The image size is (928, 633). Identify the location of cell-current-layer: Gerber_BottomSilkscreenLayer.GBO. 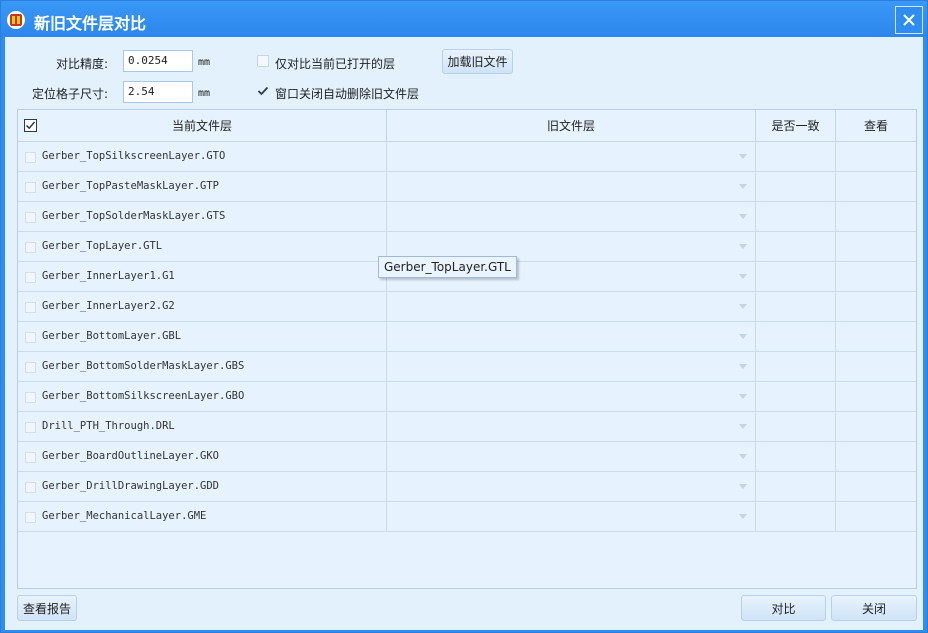
(202, 397).